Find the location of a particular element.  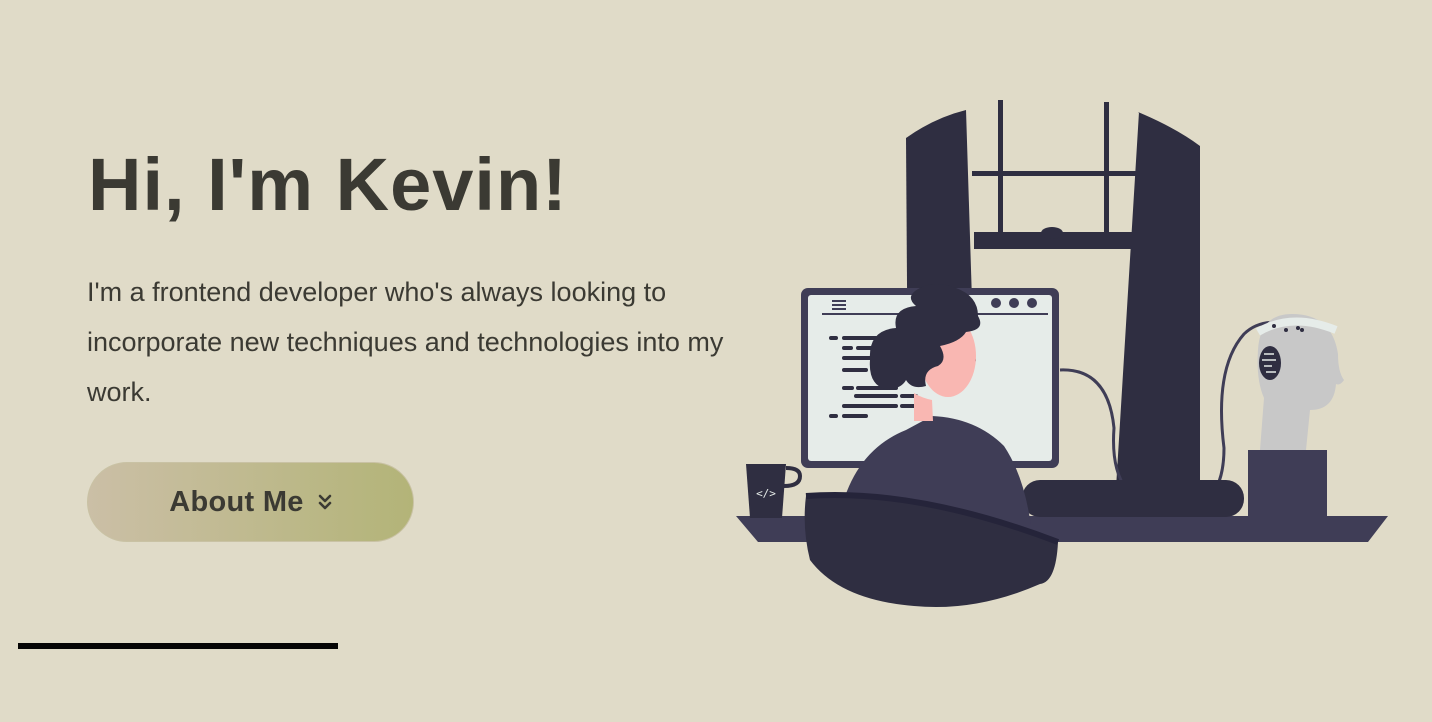

about-me-button: About Me is located at coordinates (250, 502).